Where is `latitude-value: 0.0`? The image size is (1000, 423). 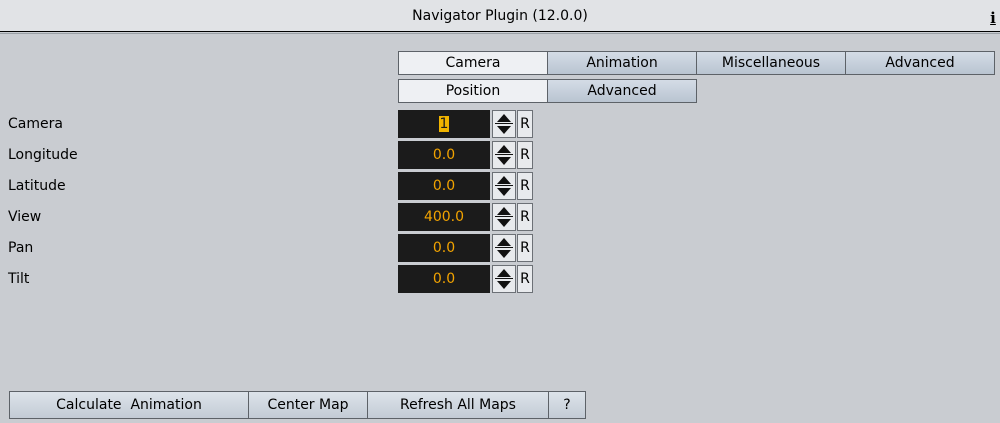 latitude-value: 0.0 is located at coordinates (444, 186).